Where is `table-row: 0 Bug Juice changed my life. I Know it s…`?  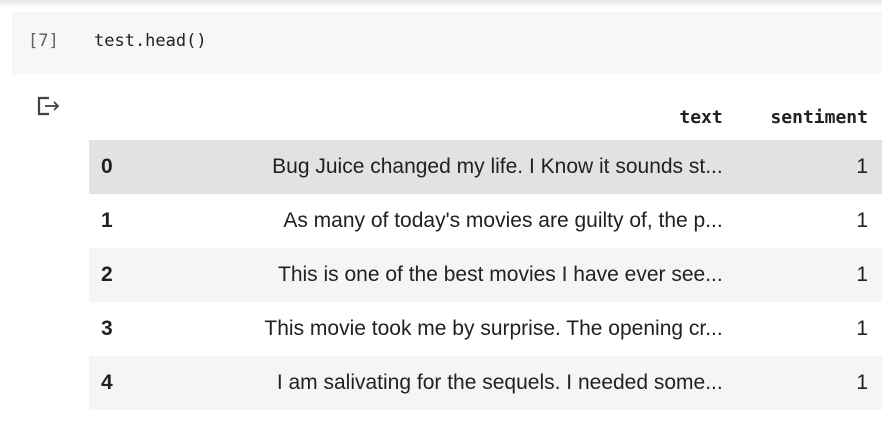
table-row: 0 Bug Juice changed my life. I Know it s… is located at coordinates (485, 167).